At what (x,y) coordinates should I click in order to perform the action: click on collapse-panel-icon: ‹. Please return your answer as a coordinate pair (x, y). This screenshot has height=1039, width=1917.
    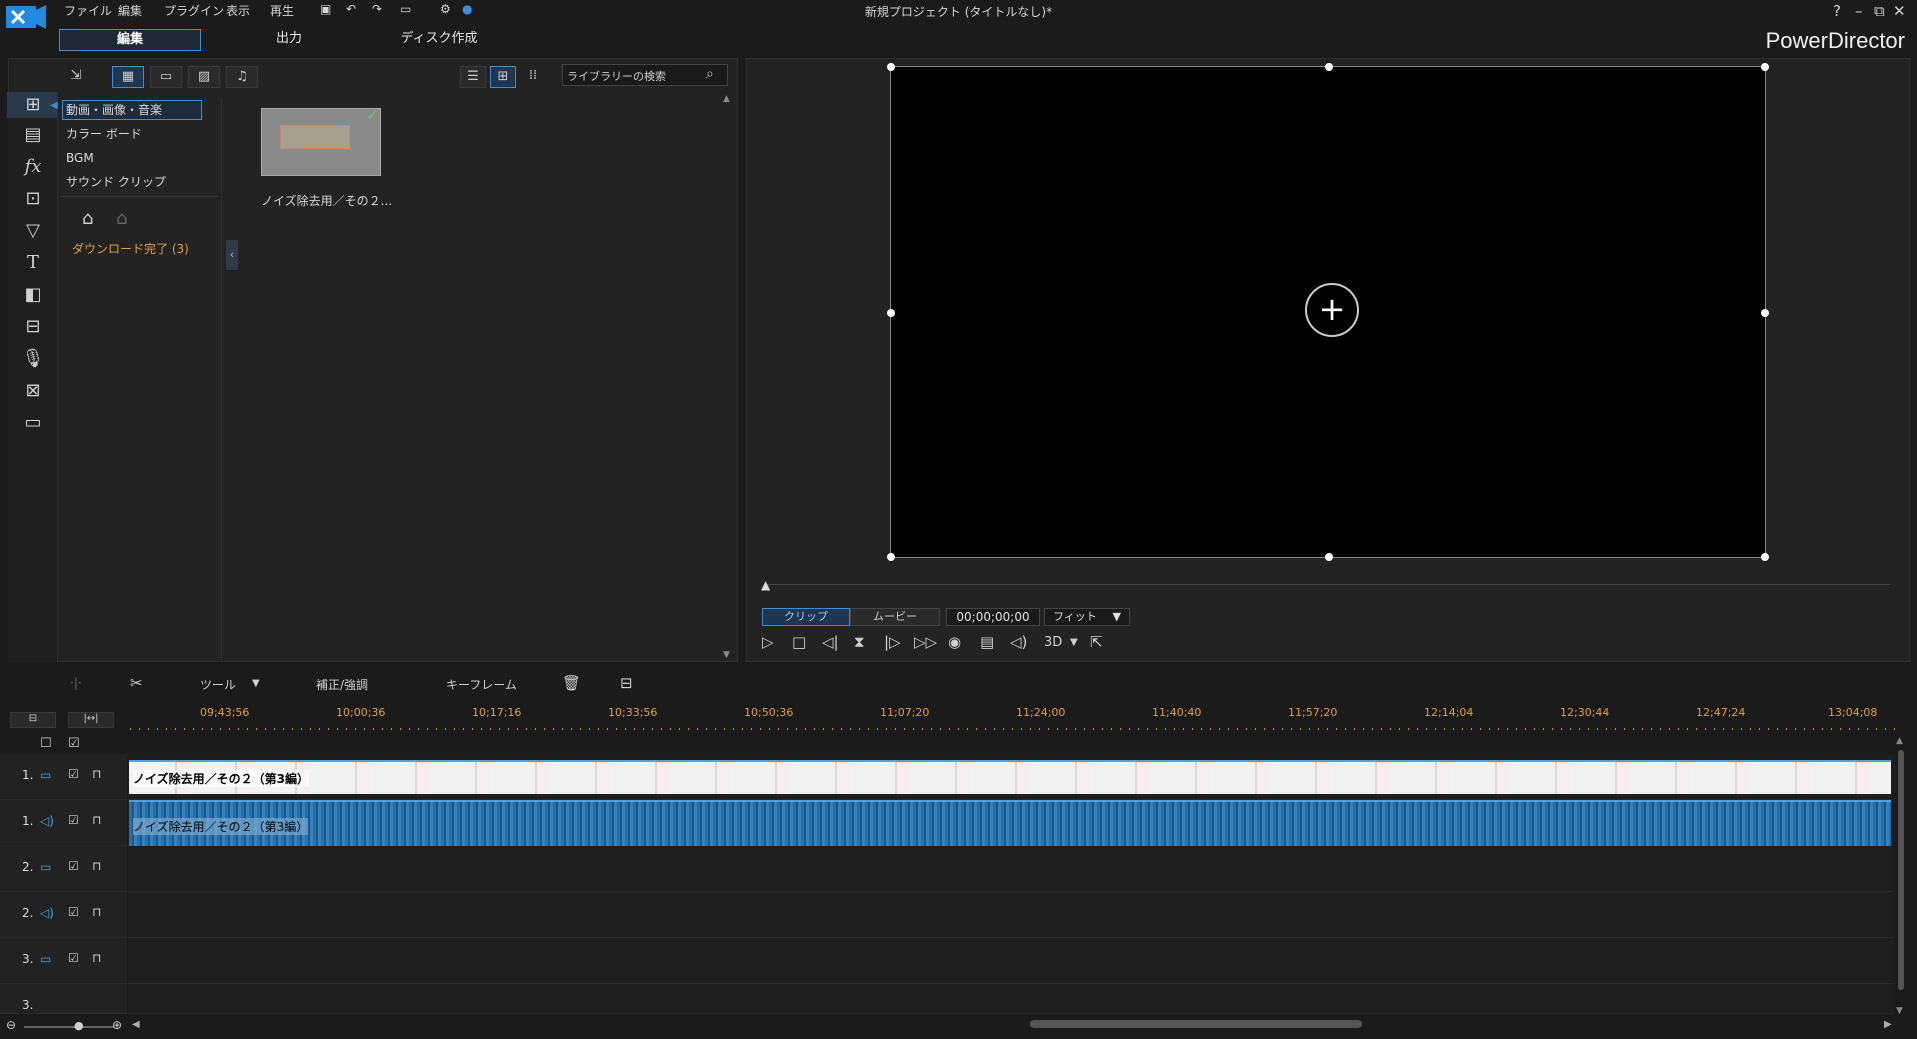
    Looking at the image, I should click on (232, 255).